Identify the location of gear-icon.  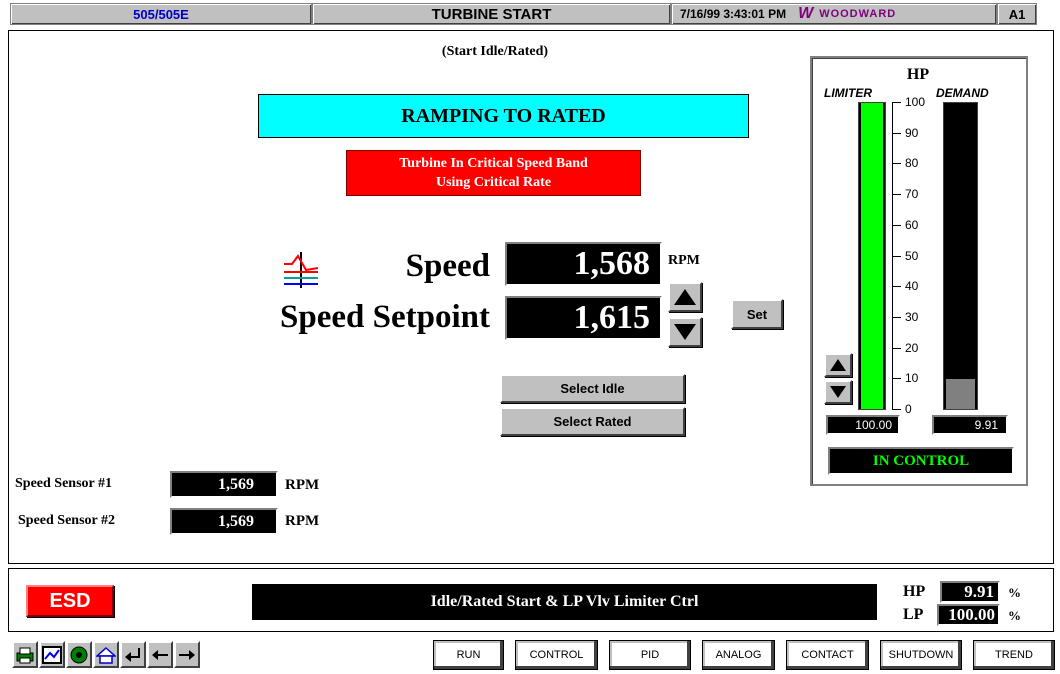
(79, 654).